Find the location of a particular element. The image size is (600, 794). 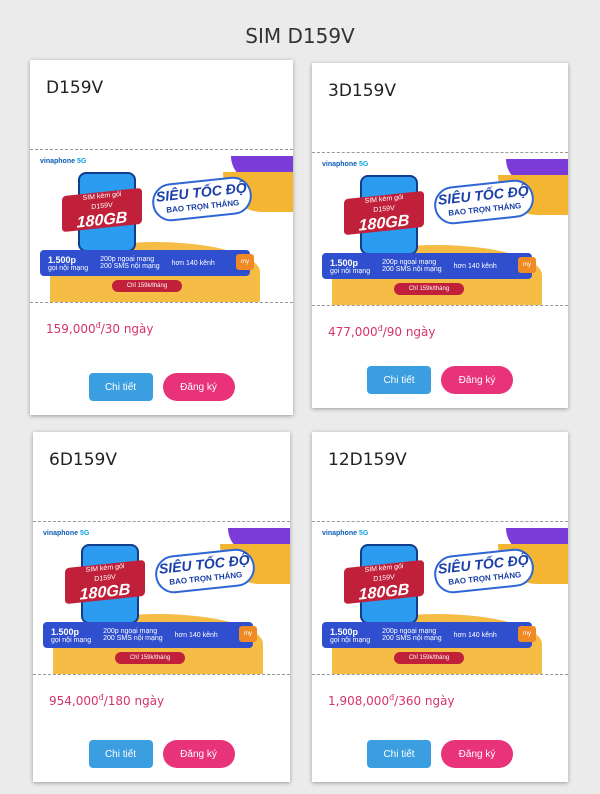

page-title: SIM D159V is located at coordinates (300, 36).